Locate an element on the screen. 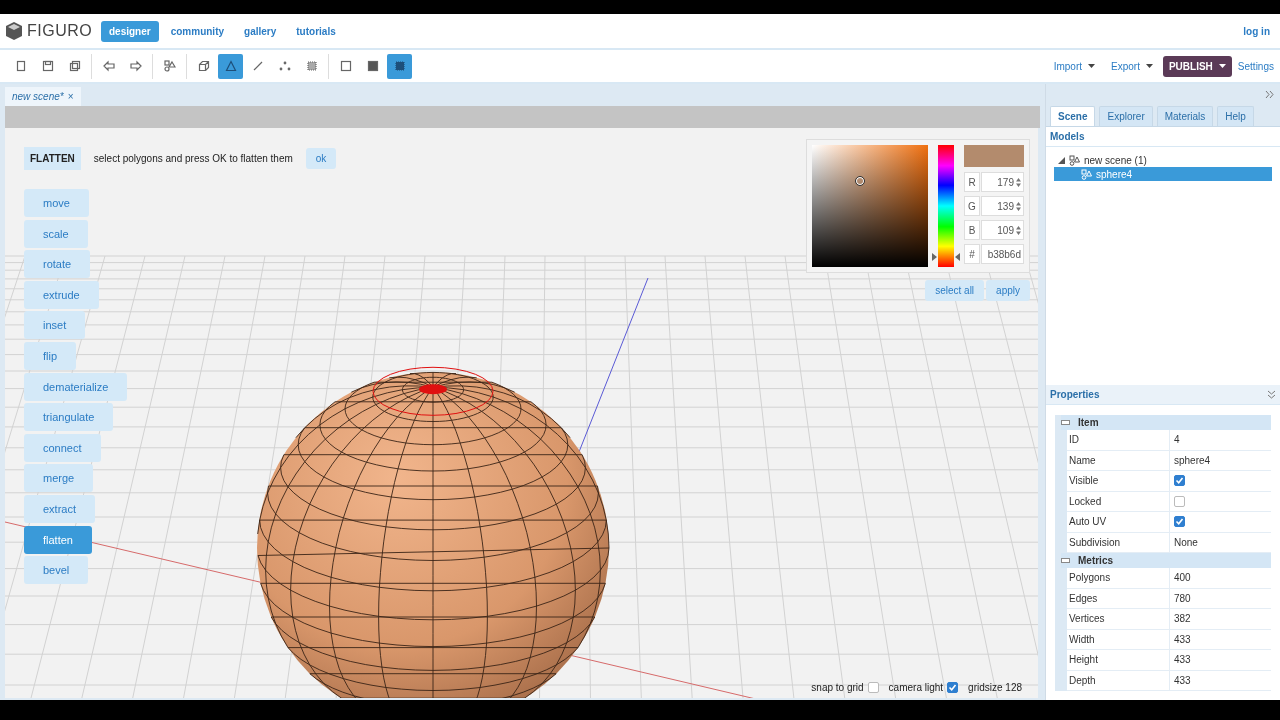 The height and width of the screenshot is (720, 1280). property-value: sphere4 is located at coordinates (1192, 460).